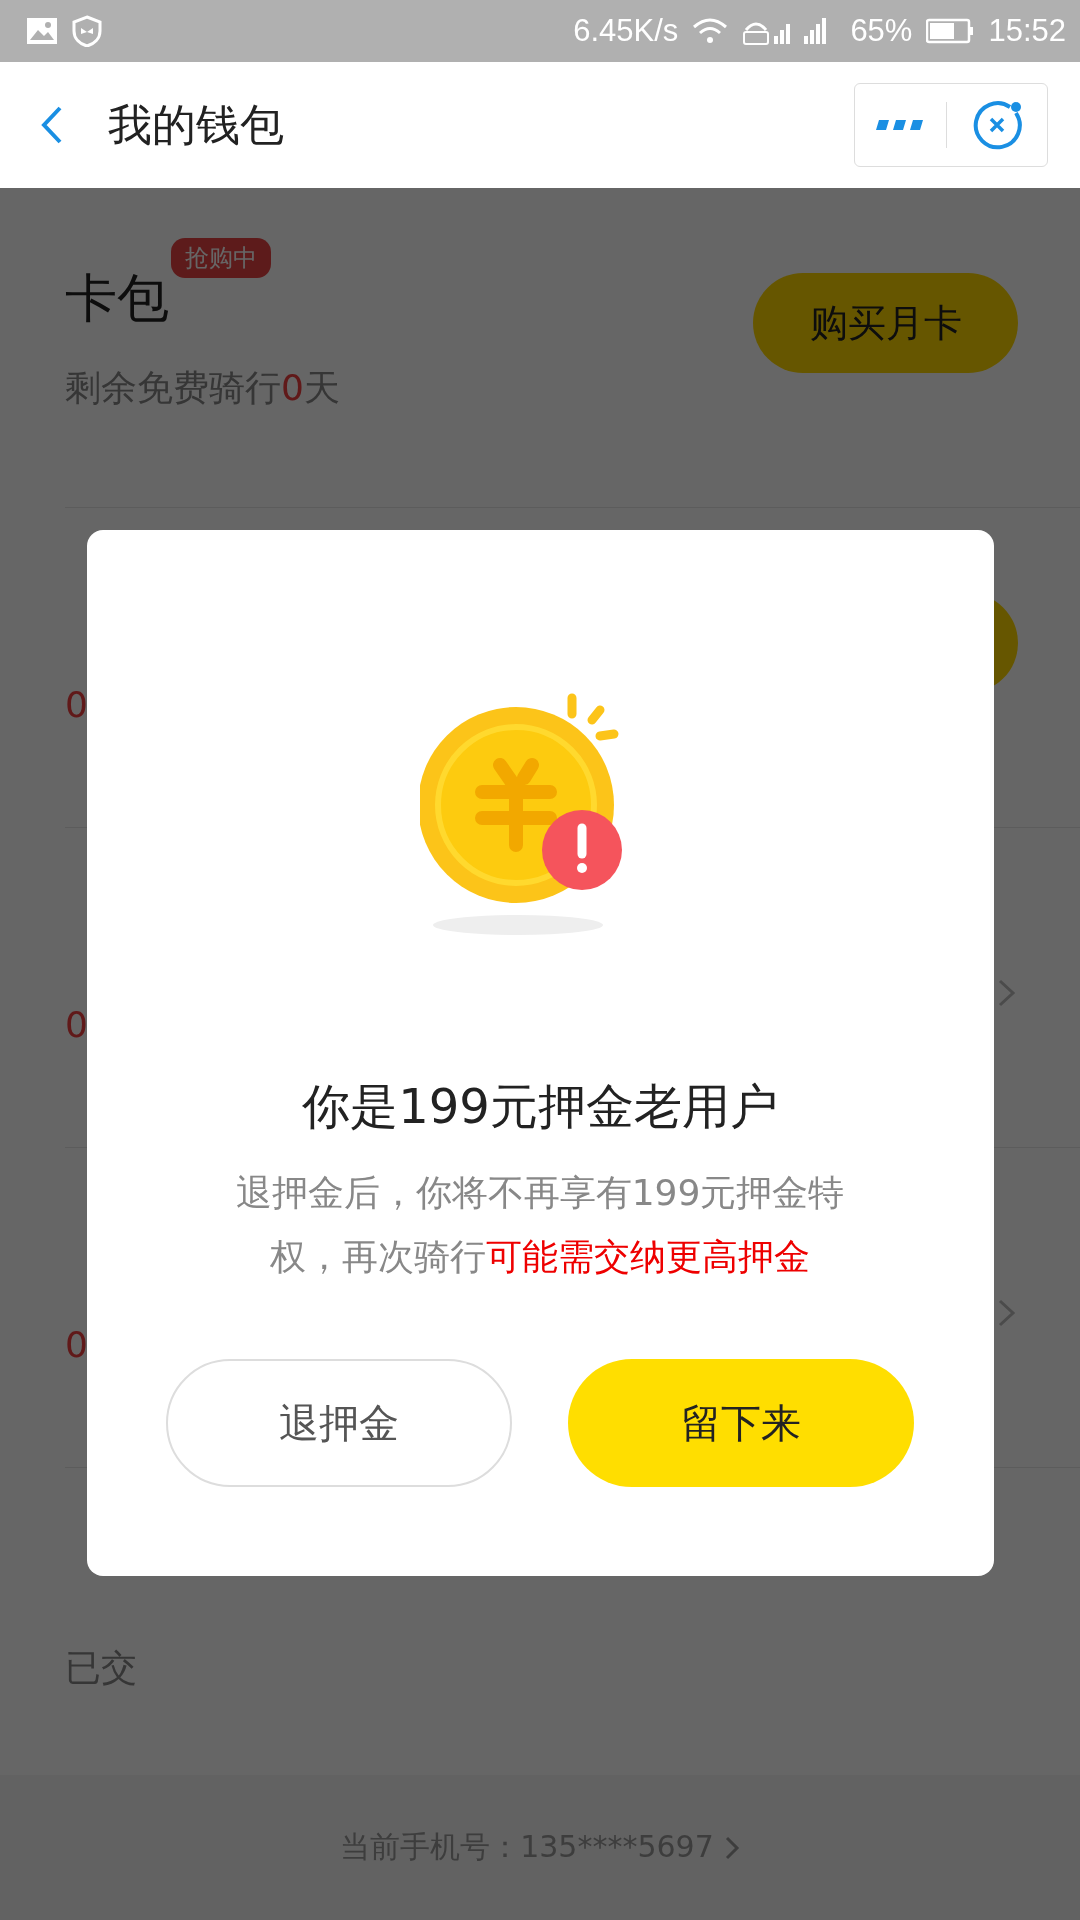 The image size is (1080, 1920). I want to click on dialog-message: 退押金后，你将不再享有199元押金特权，再次骑行可能需交纳更高押金, so click(540, 1225).